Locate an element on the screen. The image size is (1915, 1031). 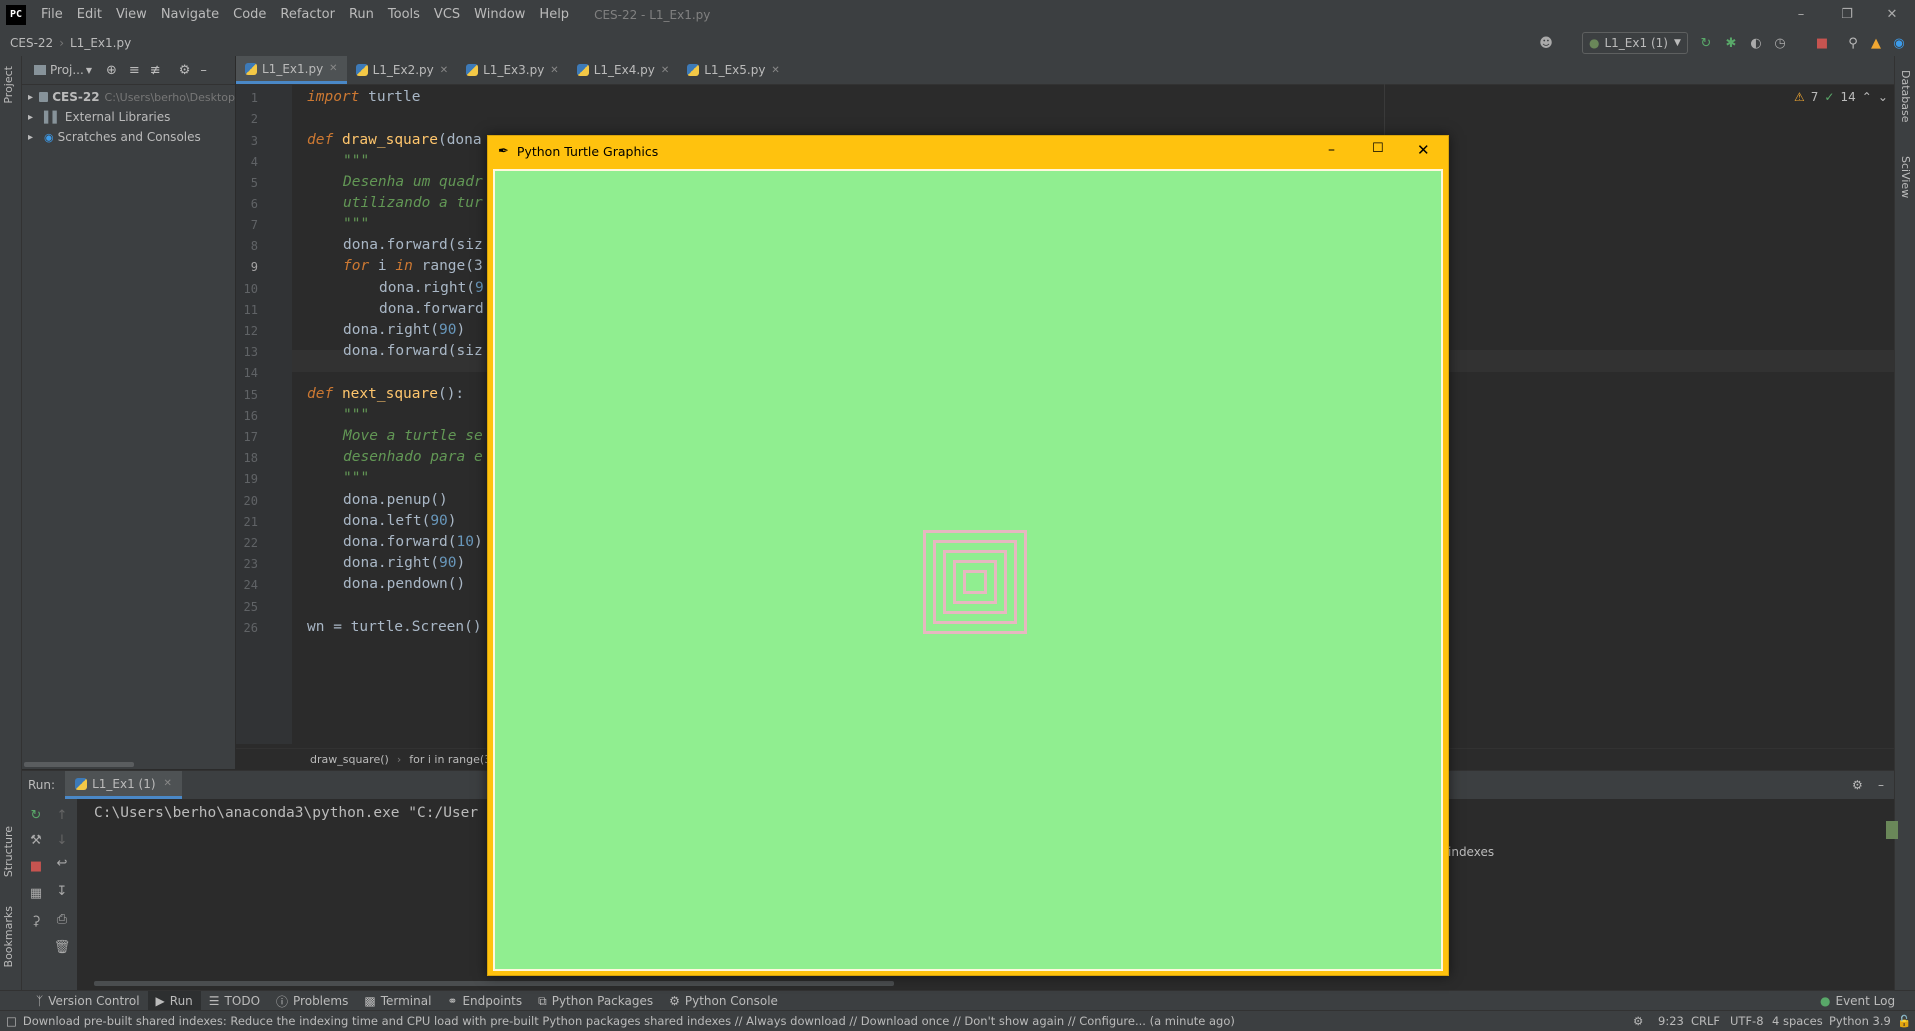
tab-l1-ex4: L1_Ex4.py ✕ is located at coordinates (623, 70).